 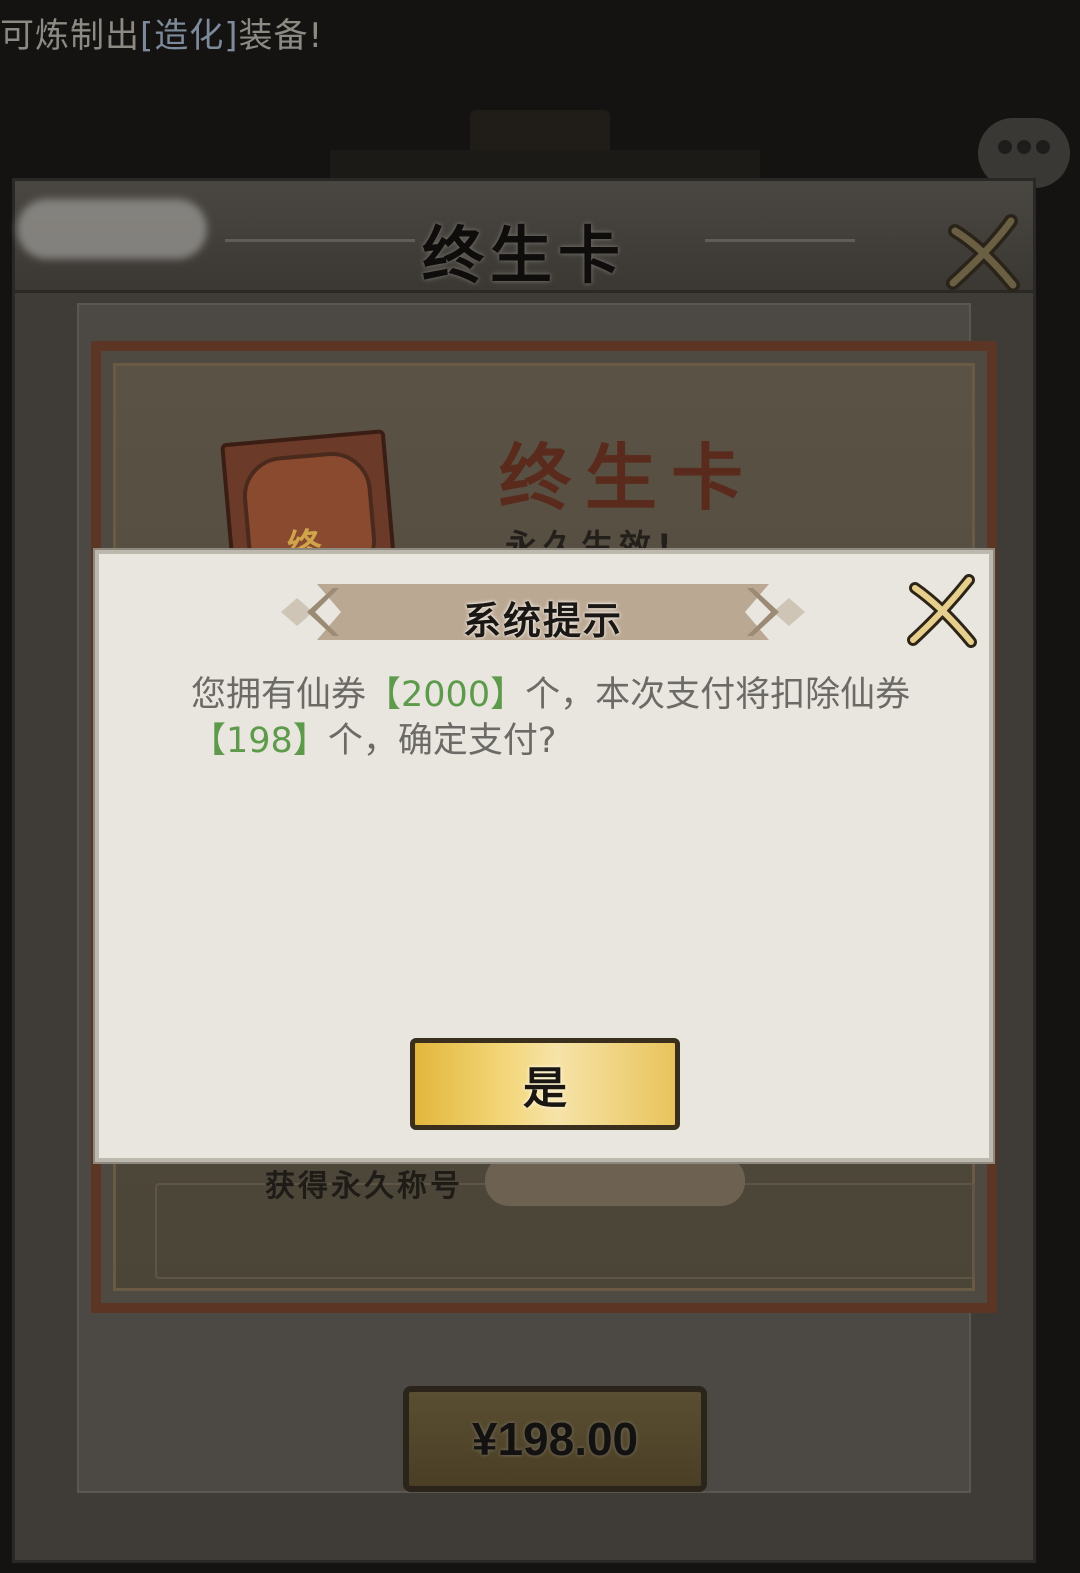 What do you see at coordinates (555, 1439) in the screenshot?
I see `purchase-price-button: ¥198.00` at bounding box center [555, 1439].